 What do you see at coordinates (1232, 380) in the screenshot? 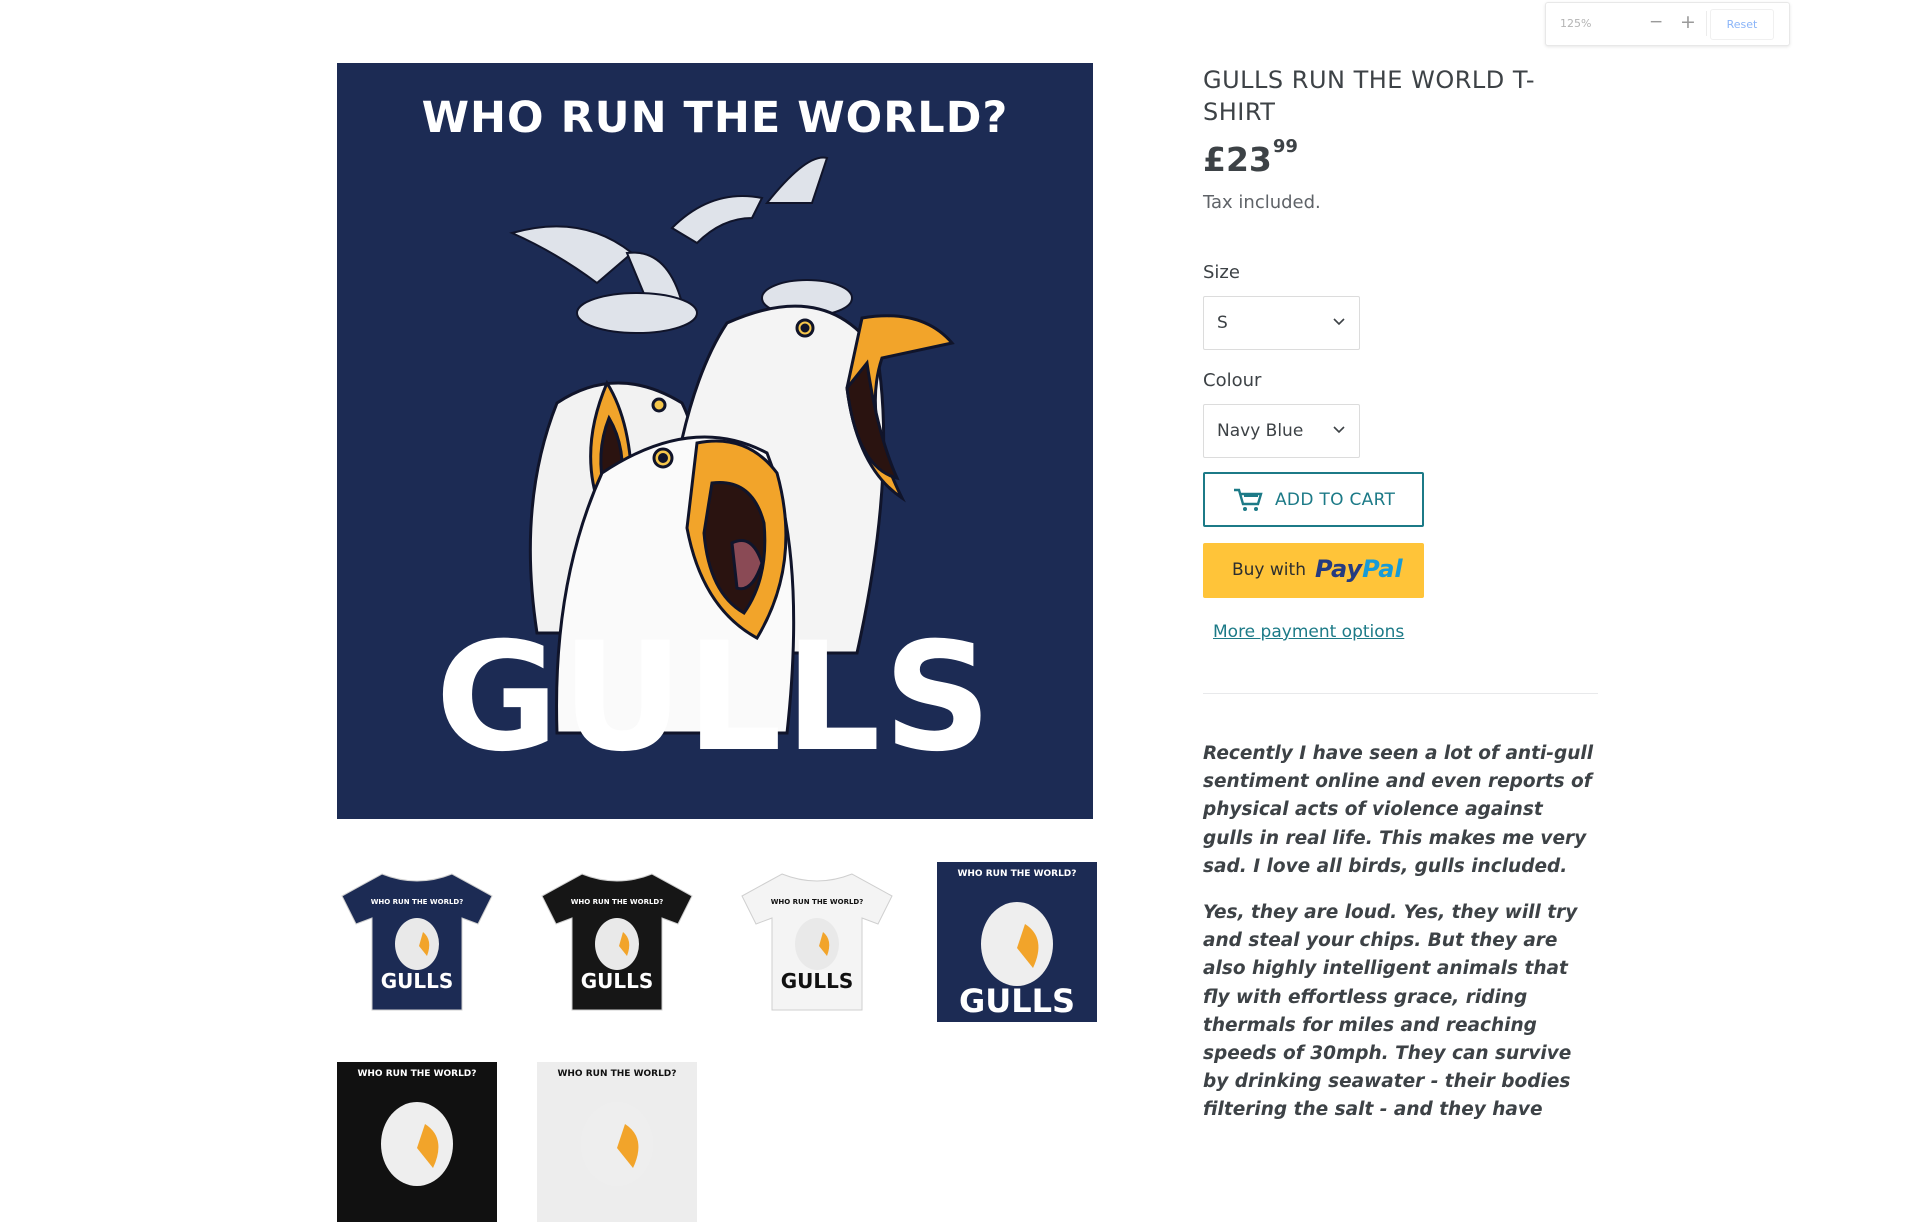
I see `colour-label: Colour` at bounding box center [1232, 380].